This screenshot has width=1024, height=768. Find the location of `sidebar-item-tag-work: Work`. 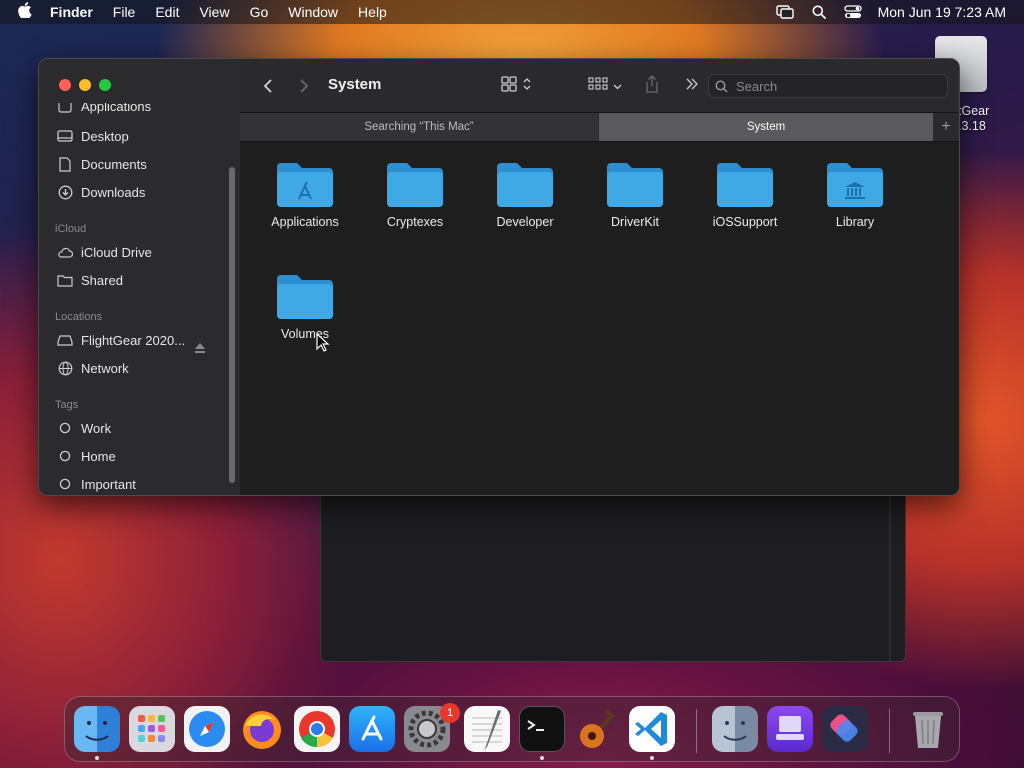

sidebar-item-tag-work: Work is located at coordinates (84, 428).